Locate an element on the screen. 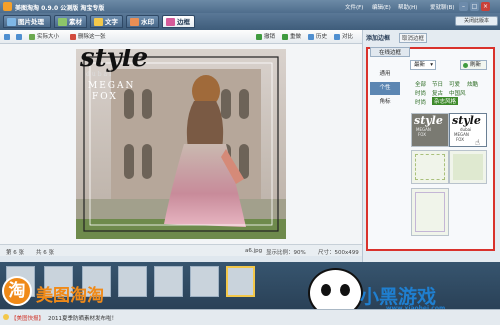 This screenshot has height=325, width=500. brand-logo-icon: 淘 is located at coordinates (17, 291).